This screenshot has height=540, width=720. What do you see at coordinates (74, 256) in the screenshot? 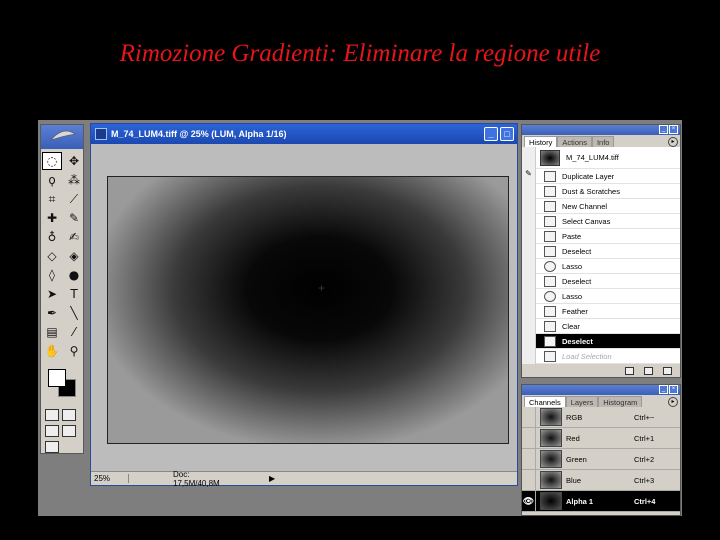
I see `bucket-tool-icon: ◈` at bounding box center [74, 256].